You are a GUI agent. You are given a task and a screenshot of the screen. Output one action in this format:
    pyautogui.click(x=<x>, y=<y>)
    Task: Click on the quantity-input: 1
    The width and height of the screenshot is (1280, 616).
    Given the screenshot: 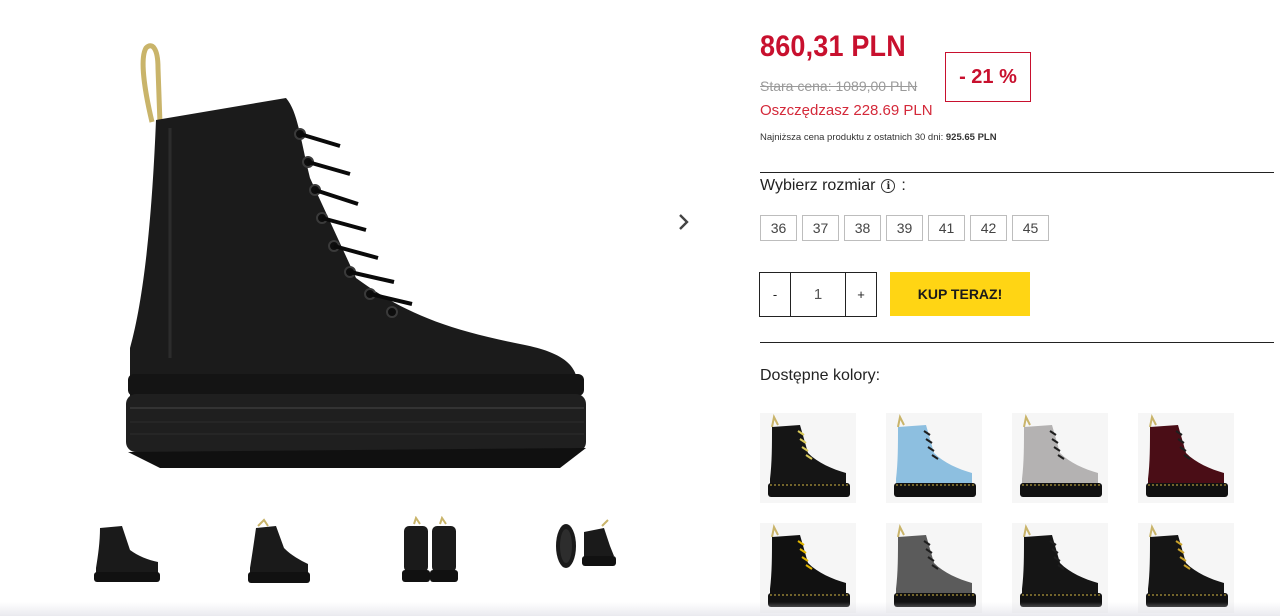 What is the action you would take?
    pyautogui.click(x=818, y=294)
    